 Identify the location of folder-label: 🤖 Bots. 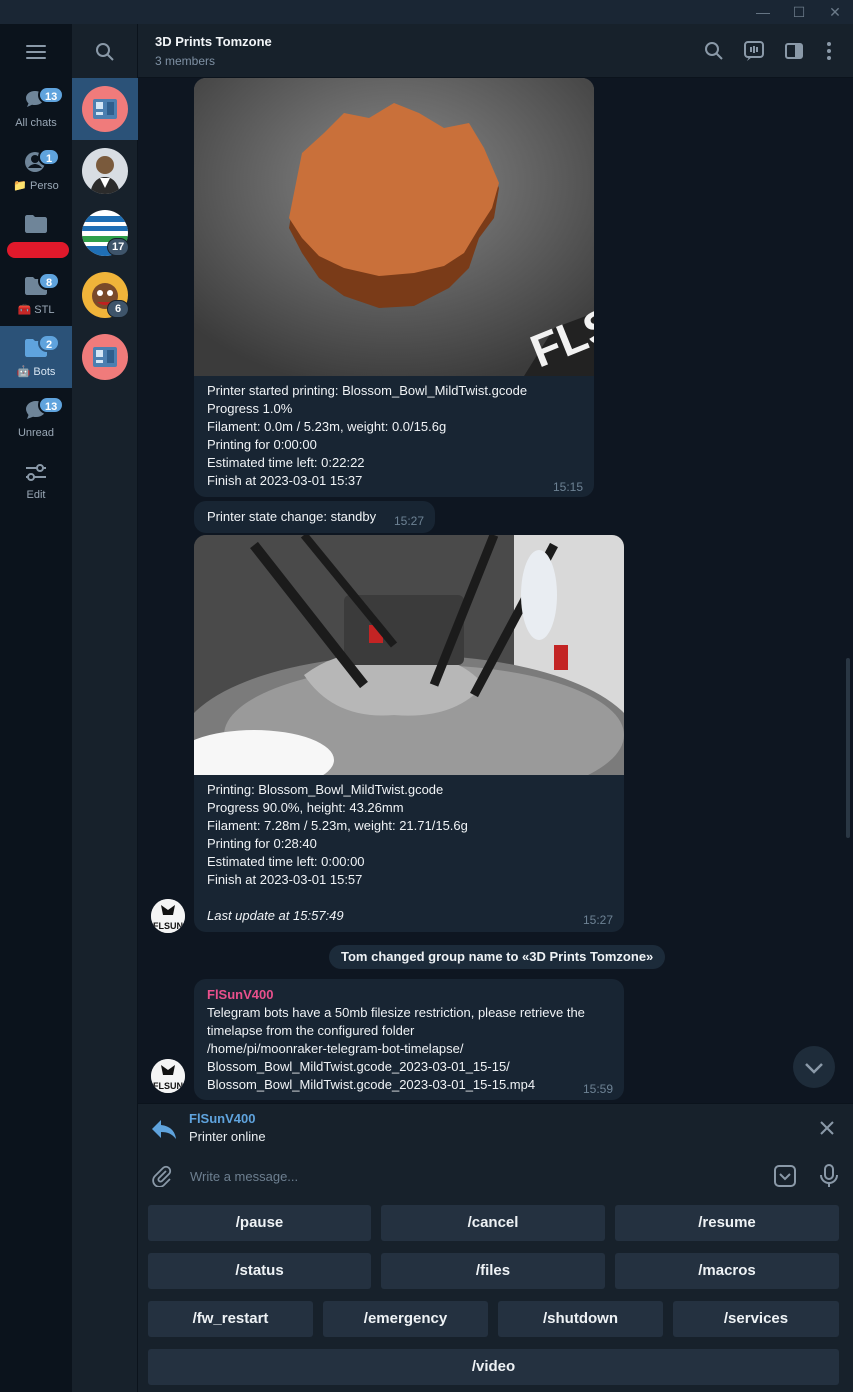
(36, 372).